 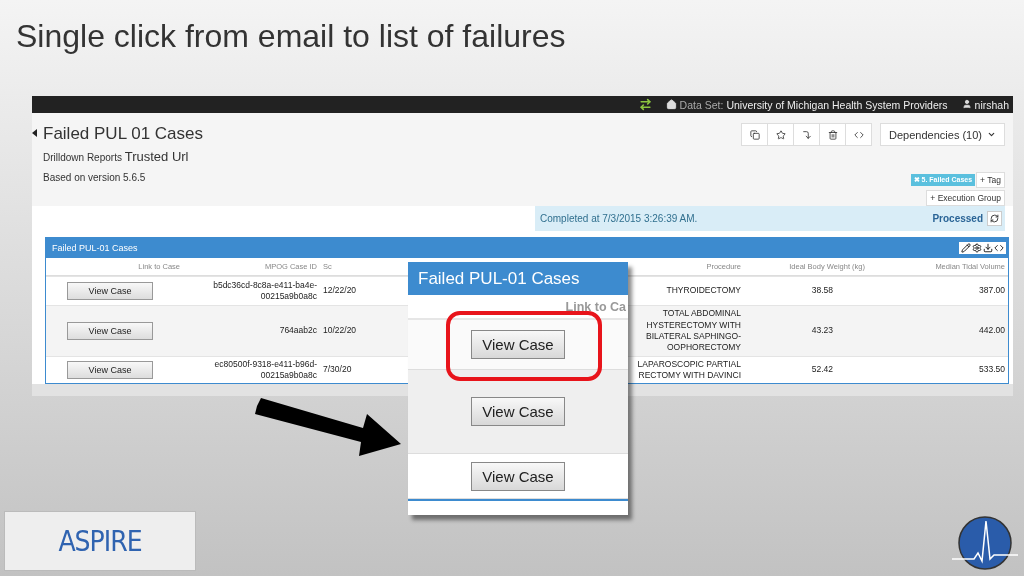 What do you see at coordinates (965, 198) in the screenshot?
I see `execution-group-button: + Execution Group` at bounding box center [965, 198].